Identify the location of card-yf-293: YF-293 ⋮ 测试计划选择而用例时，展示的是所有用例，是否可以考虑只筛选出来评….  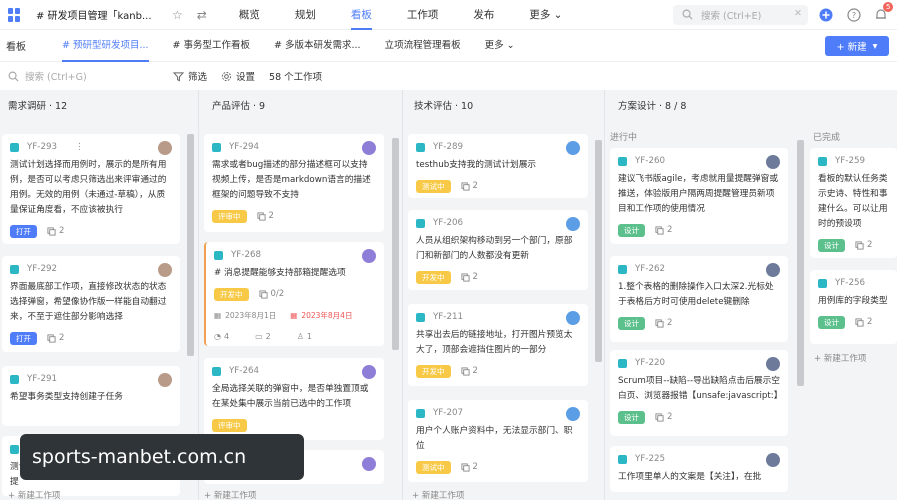
(91, 189).